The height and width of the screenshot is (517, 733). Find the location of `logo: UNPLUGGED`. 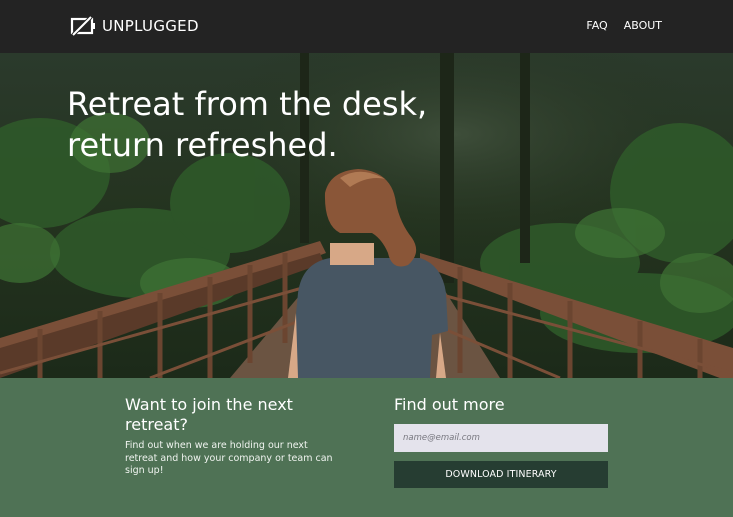

logo: UNPLUGGED is located at coordinates (134, 26).